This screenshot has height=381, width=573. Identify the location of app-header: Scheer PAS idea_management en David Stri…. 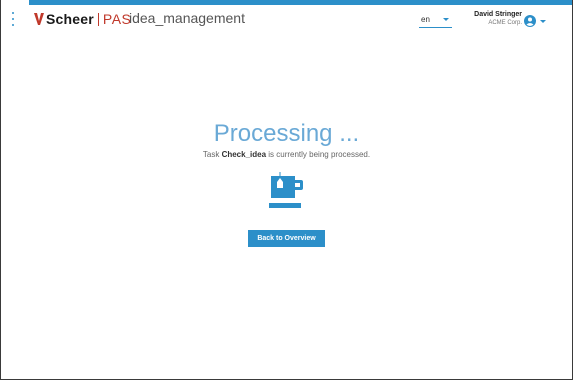
(286, 18).